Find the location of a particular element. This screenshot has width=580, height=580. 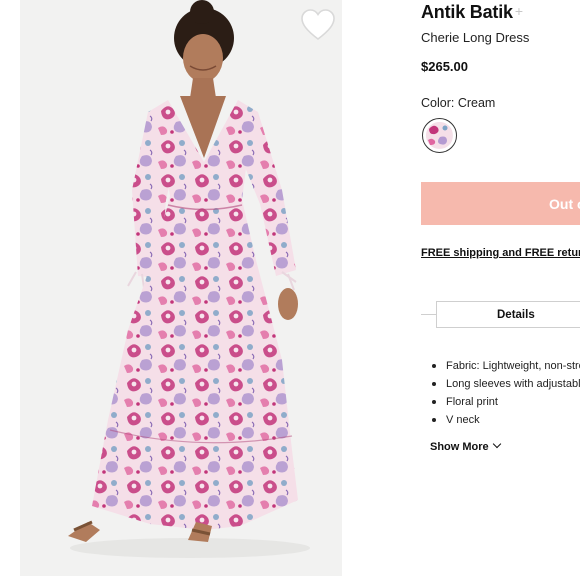

brand-link: Antik Batik is located at coordinates (467, 12).